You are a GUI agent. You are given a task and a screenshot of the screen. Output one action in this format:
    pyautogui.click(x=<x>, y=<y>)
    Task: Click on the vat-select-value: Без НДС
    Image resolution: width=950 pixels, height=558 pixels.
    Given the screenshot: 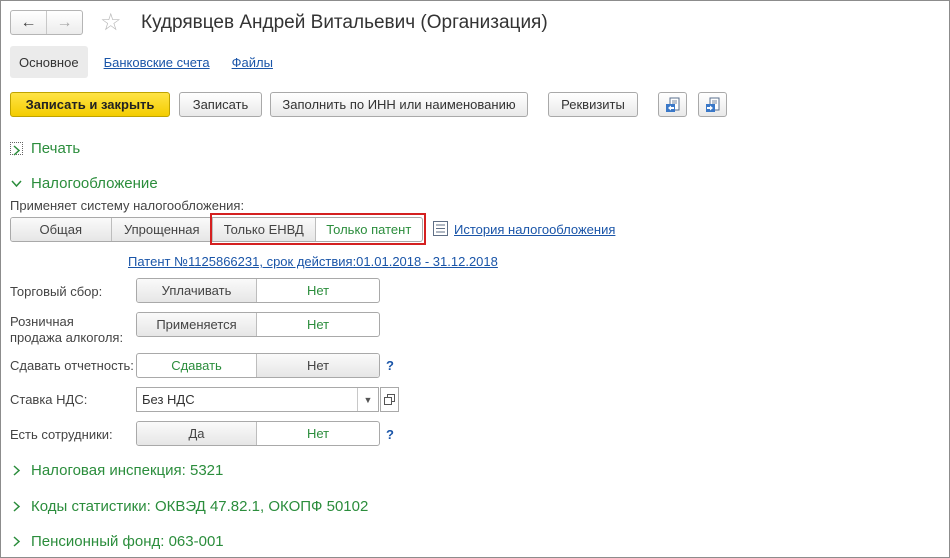 What is the action you would take?
    pyautogui.click(x=168, y=399)
    